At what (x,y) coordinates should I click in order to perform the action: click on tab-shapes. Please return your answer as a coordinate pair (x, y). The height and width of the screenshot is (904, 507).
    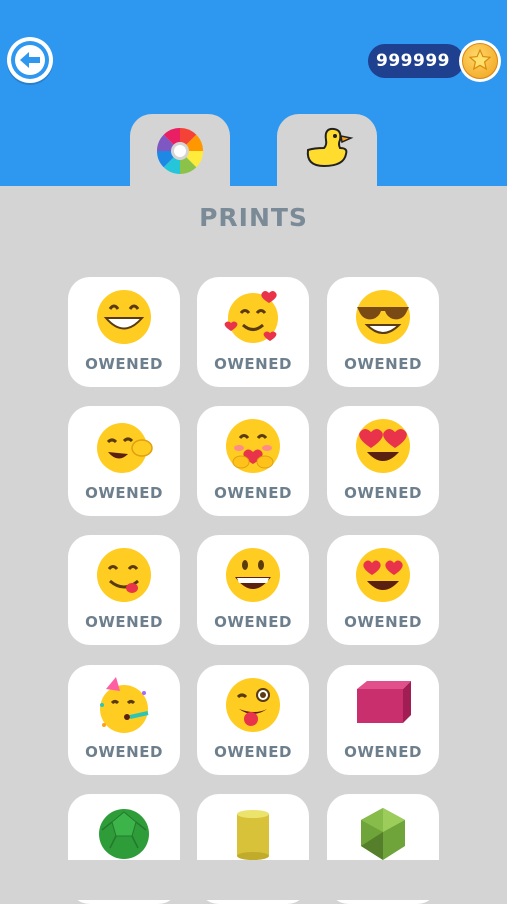
    Looking at the image, I should click on (327, 150).